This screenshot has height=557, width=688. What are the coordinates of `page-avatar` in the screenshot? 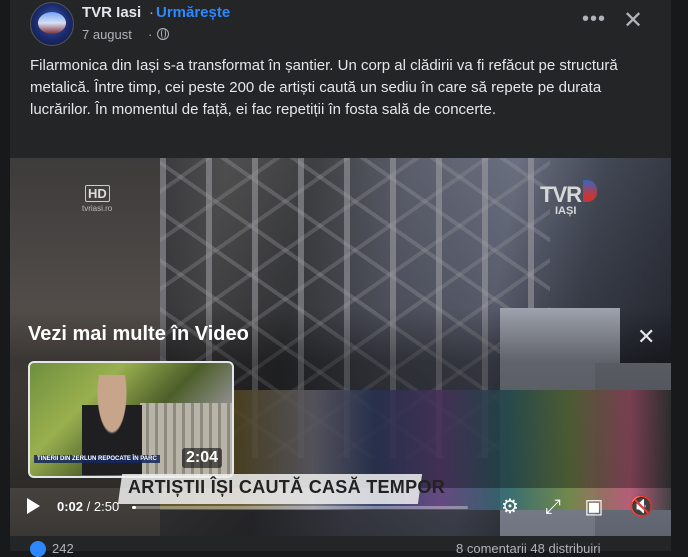 It's located at (52, 24).